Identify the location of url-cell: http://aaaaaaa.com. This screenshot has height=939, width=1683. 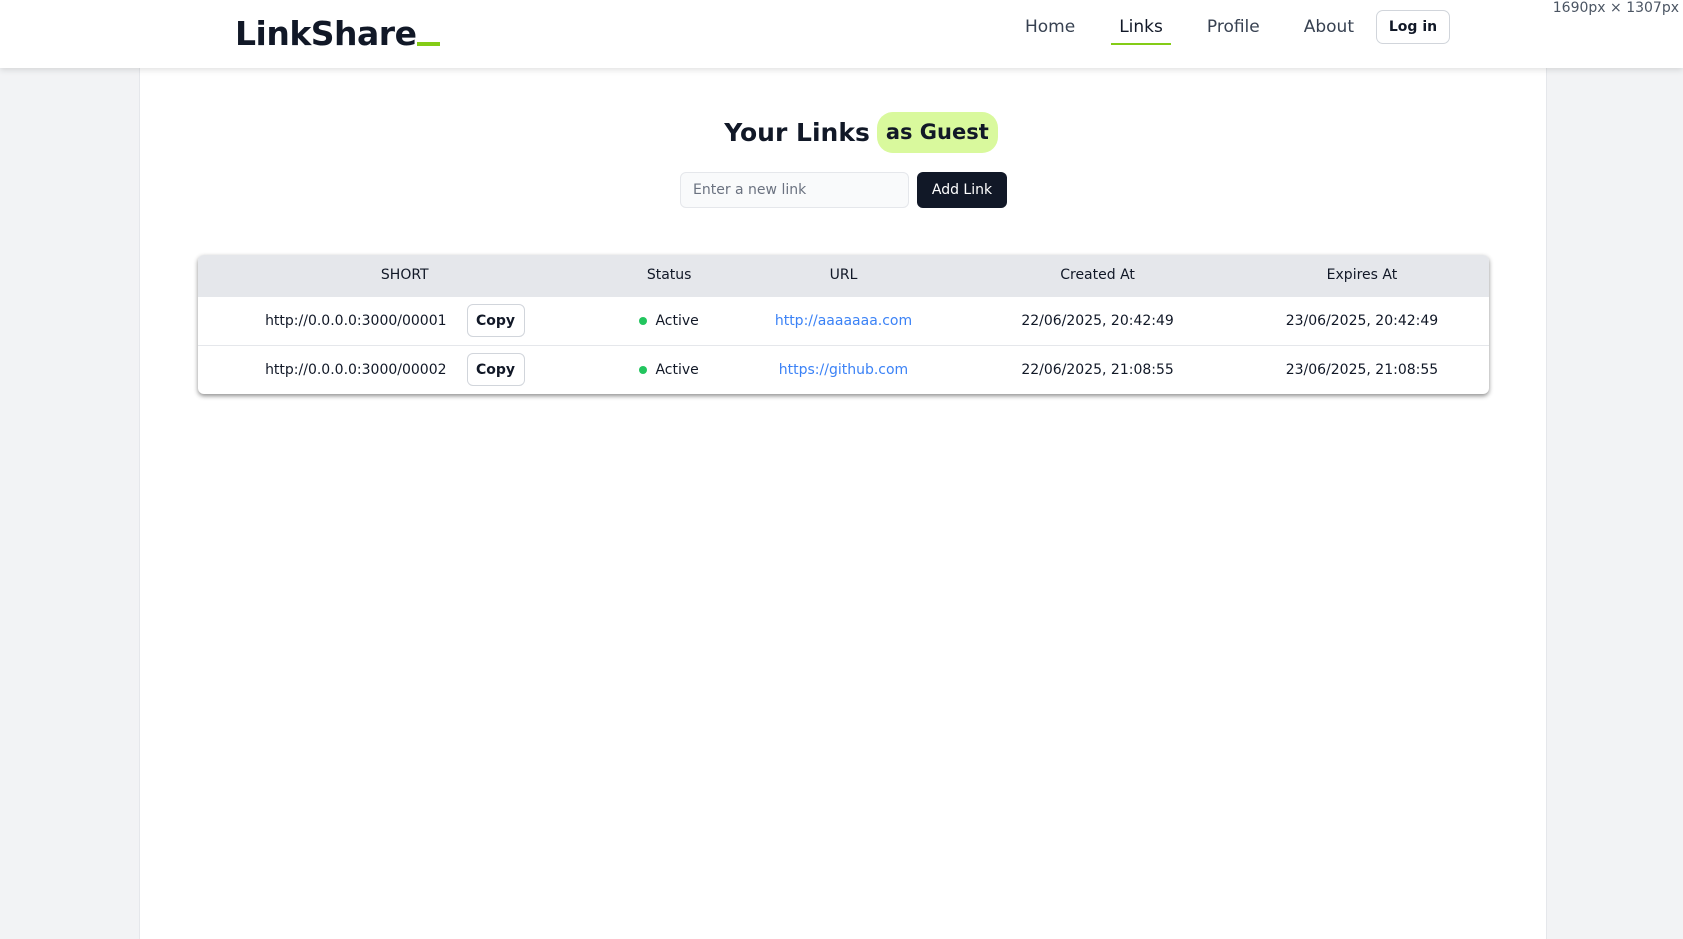
(844, 320).